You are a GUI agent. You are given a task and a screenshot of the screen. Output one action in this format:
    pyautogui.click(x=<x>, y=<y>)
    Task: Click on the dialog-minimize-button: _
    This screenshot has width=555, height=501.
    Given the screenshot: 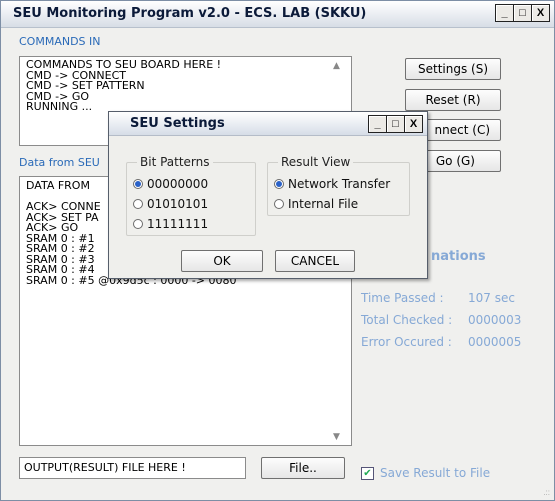 What is the action you would take?
    pyautogui.click(x=377, y=124)
    